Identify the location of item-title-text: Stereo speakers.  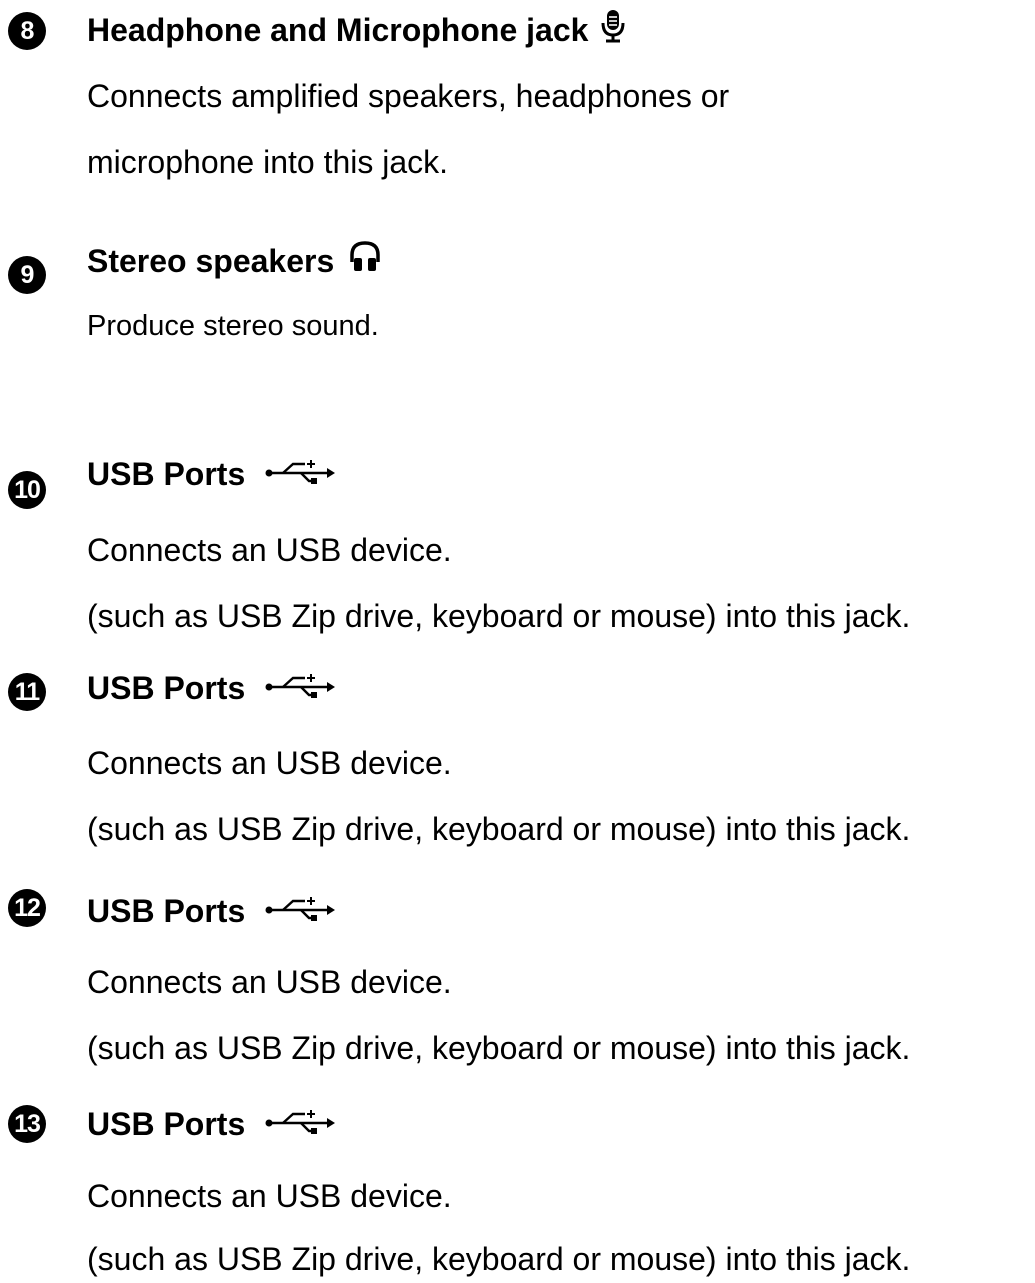
(211, 261).